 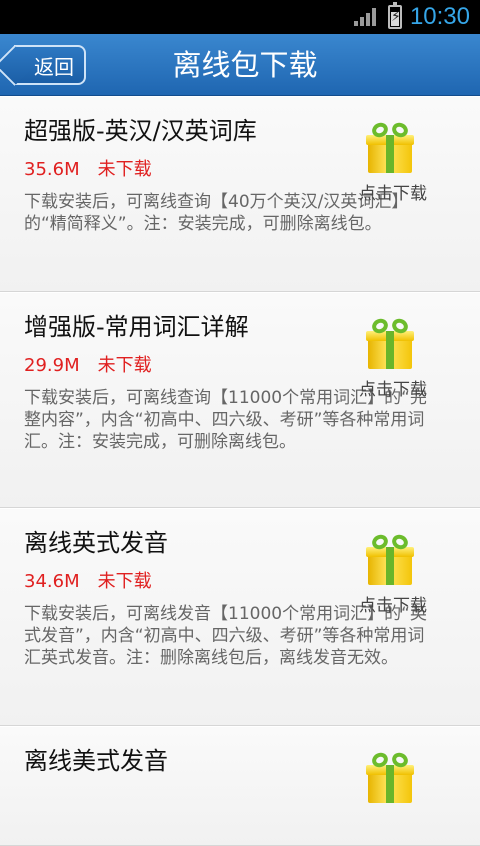 What do you see at coordinates (366, 17) in the screenshot?
I see `signal-icon` at bounding box center [366, 17].